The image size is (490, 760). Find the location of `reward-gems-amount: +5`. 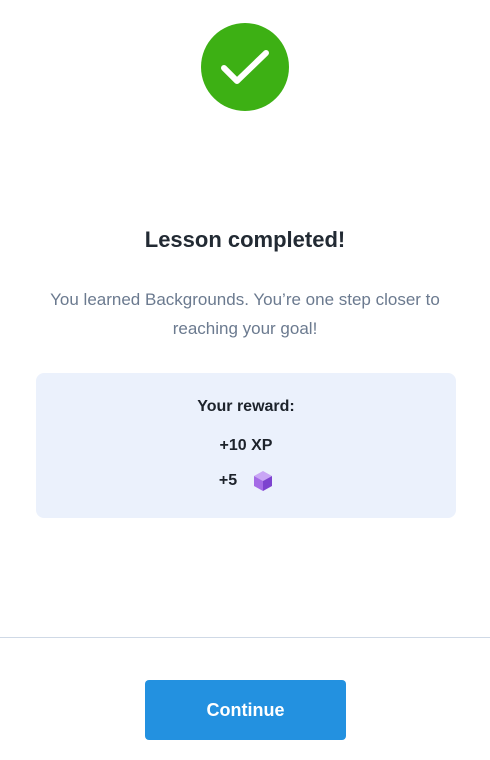

reward-gems-amount: +5 is located at coordinates (228, 480).